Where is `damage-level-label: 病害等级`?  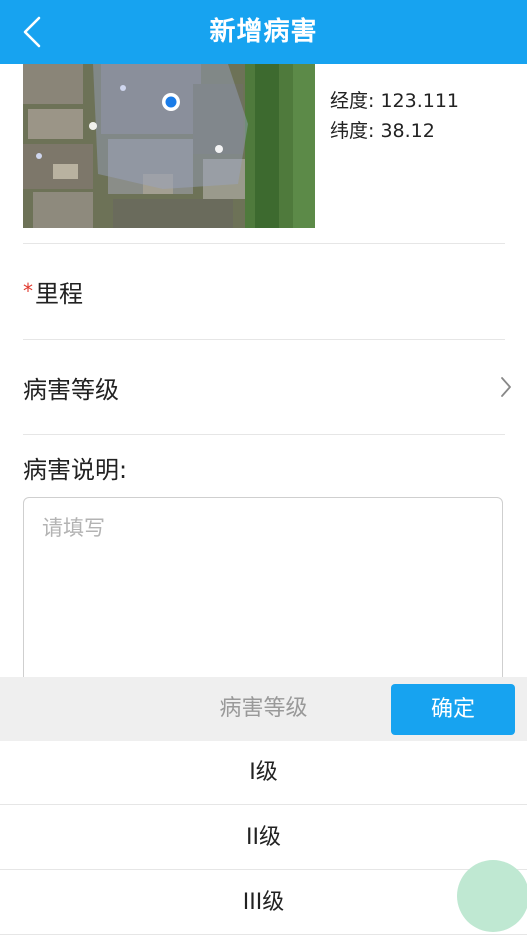 damage-level-label: 病害等级 is located at coordinates (71, 389).